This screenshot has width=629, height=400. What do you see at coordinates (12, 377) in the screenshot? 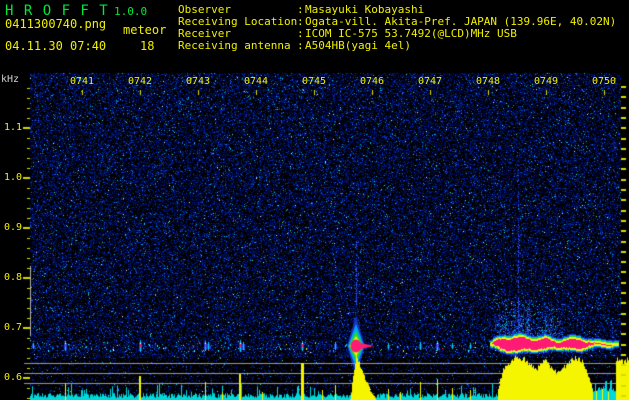
I see `freq-tick-label: 0.6` at bounding box center [12, 377].